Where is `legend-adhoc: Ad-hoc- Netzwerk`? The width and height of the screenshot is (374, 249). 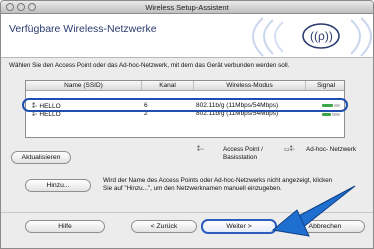 legend-adhoc: Ad-hoc- Netzwerk is located at coordinates (331, 149).